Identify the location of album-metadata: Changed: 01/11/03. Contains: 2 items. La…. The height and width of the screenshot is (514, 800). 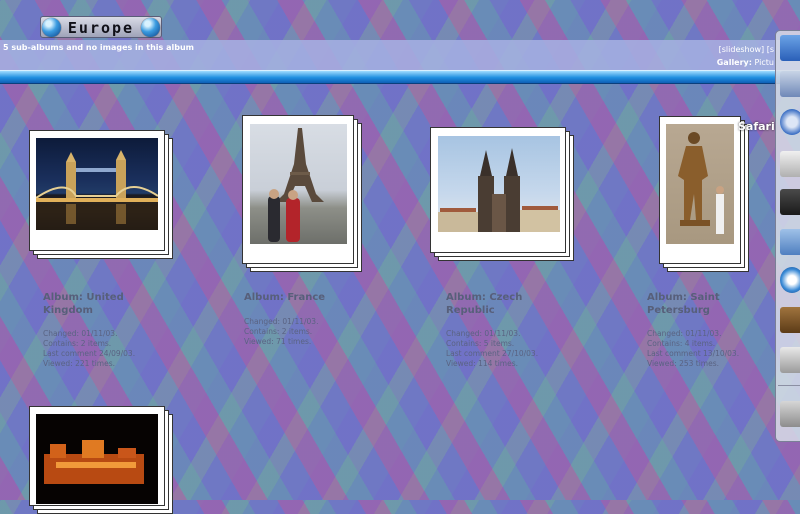
(89, 349).